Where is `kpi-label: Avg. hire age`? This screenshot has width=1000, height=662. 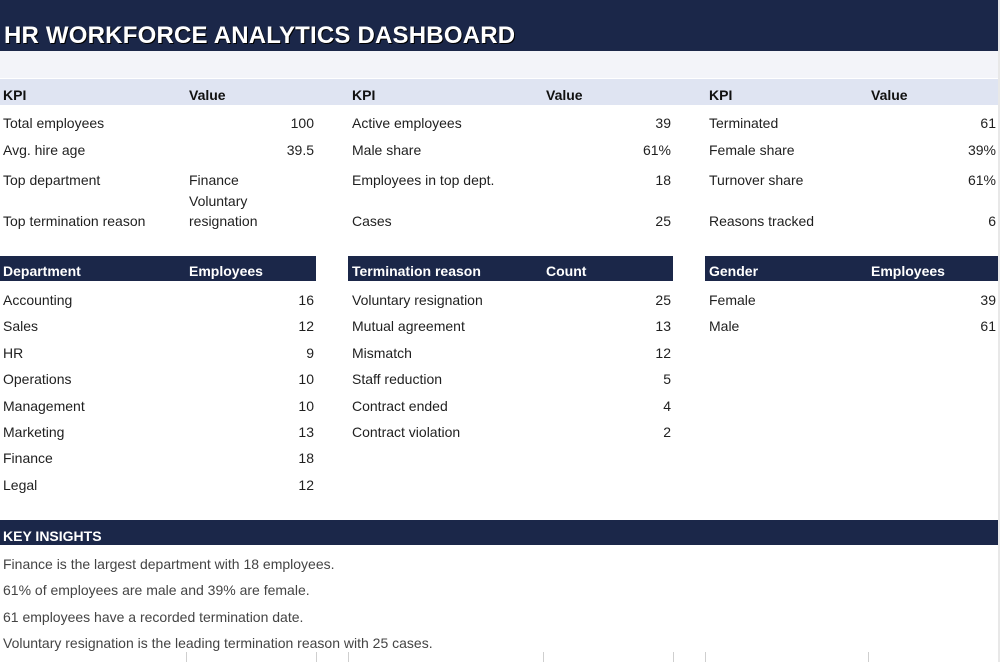 kpi-label: Avg. hire age is located at coordinates (44, 150).